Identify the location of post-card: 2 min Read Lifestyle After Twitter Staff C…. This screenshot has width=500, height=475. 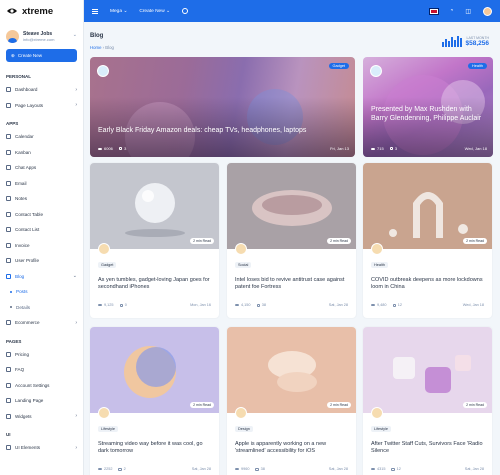
(427, 401).